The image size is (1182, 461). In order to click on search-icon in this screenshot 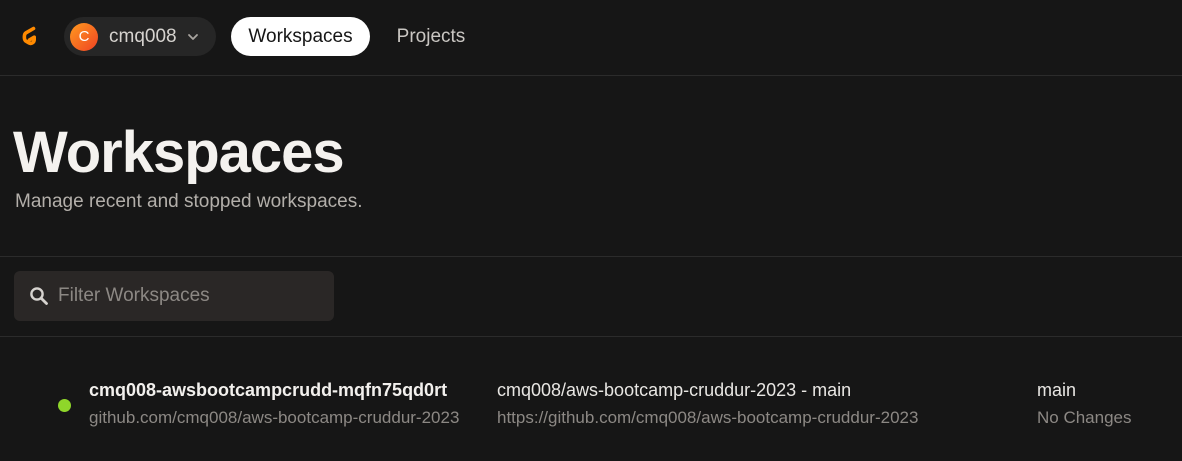, I will do `click(39, 296)`.